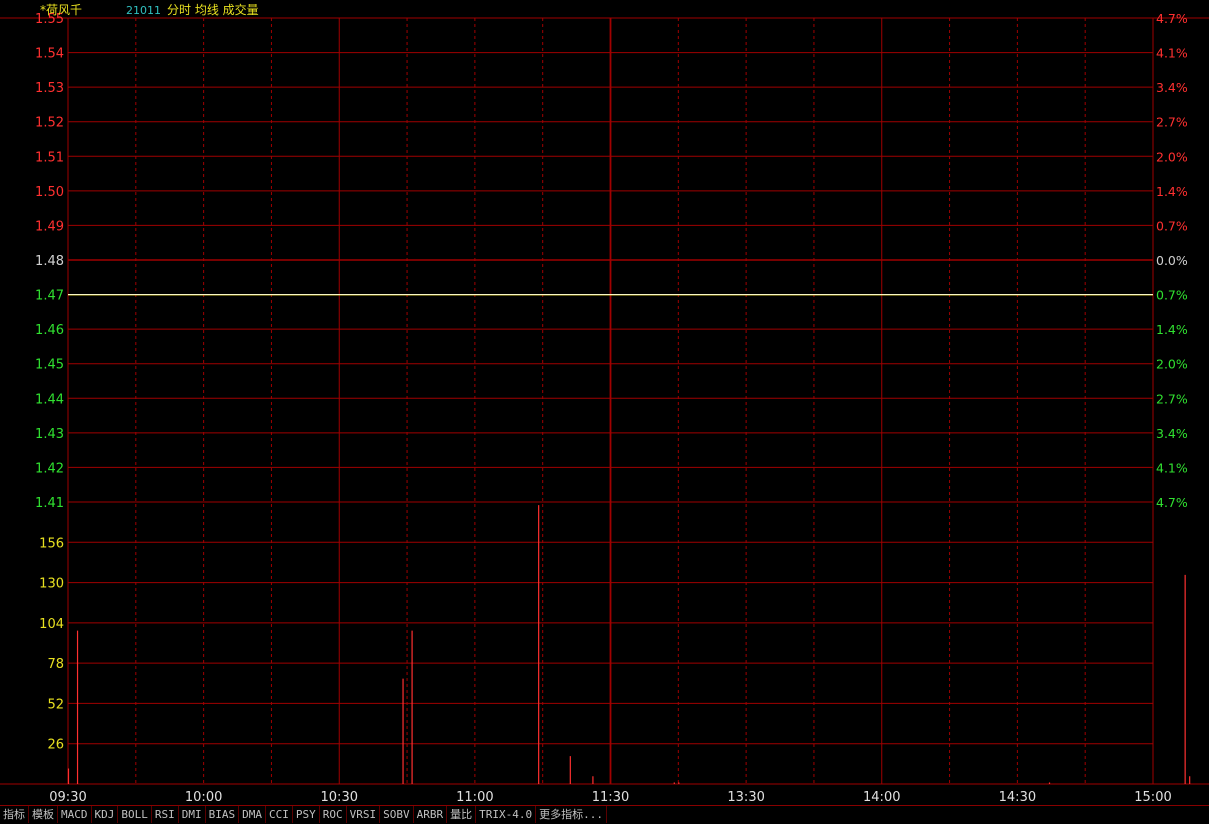  Describe the element at coordinates (49, 123) in the screenshot. I see `price-tick-label: 1.52` at that location.